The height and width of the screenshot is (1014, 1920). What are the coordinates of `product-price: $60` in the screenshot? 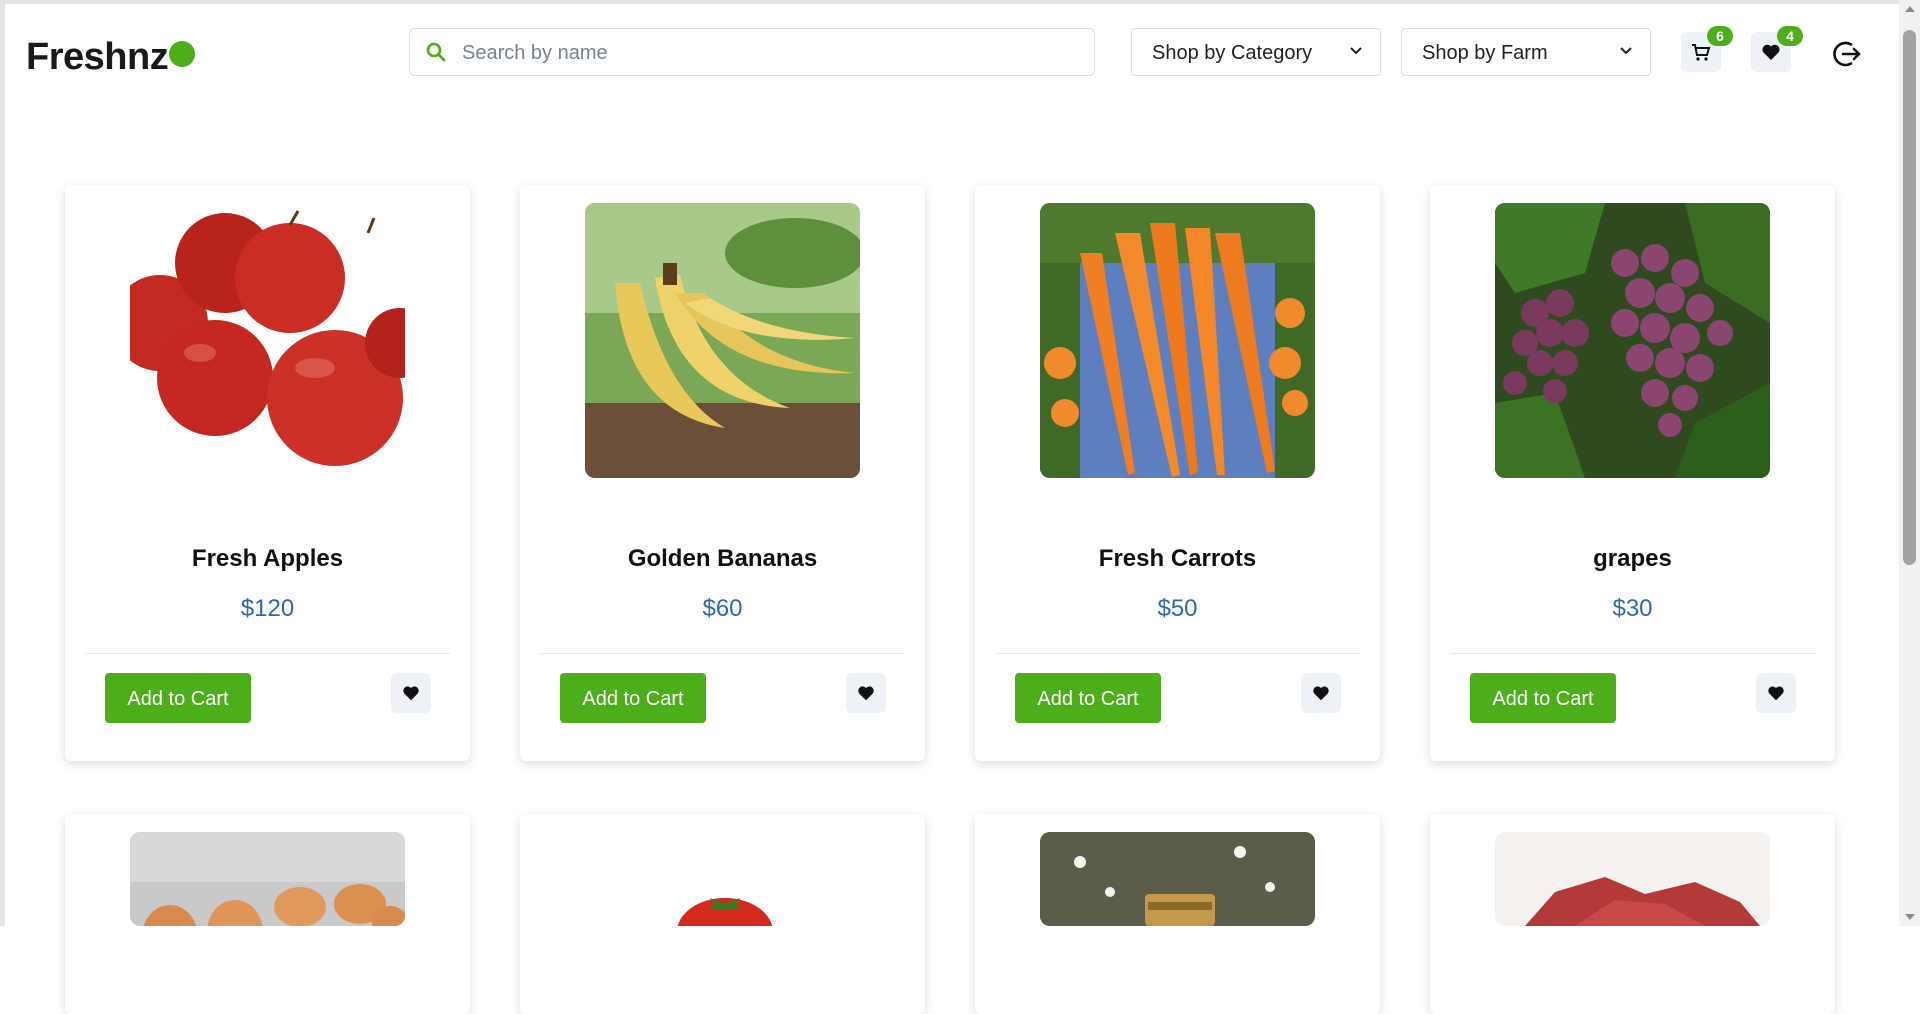 It's located at (722, 608).